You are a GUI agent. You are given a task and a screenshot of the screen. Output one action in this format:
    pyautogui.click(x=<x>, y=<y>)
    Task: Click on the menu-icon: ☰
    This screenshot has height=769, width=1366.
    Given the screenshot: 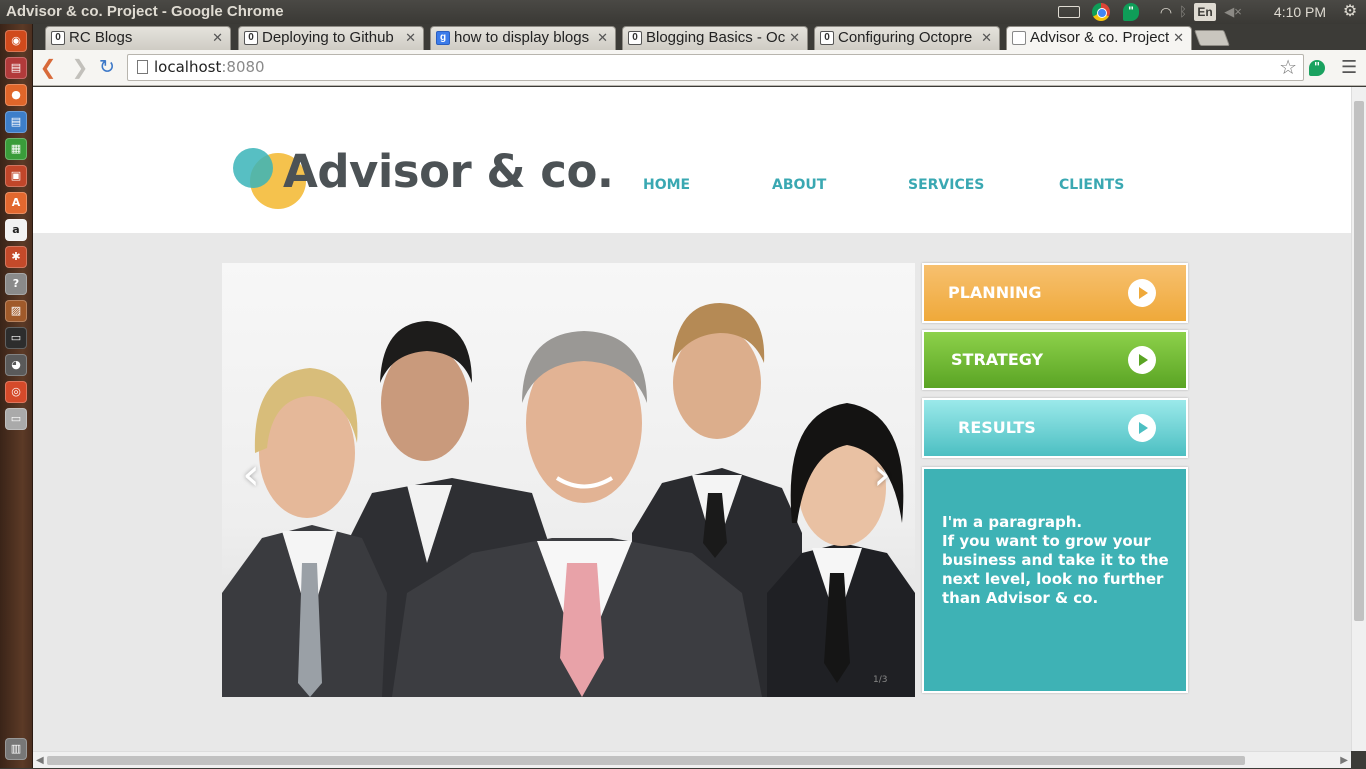 What is the action you would take?
    pyautogui.click(x=1349, y=67)
    